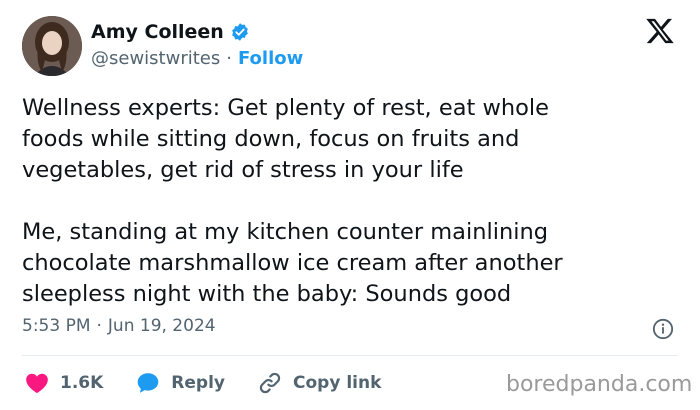  I want to click on like-button: 1.6K, so click(63, 383).